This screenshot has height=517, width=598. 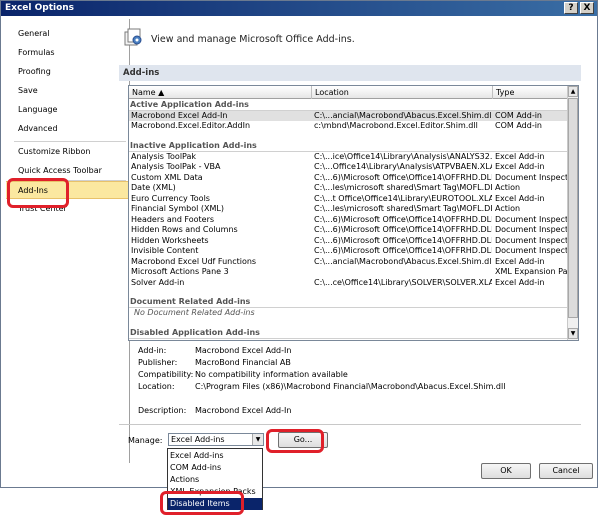 What do you see at coordinates (156, 386) in the screenshot?
I see `location-label: Location:` at bounding box center [156, 386].